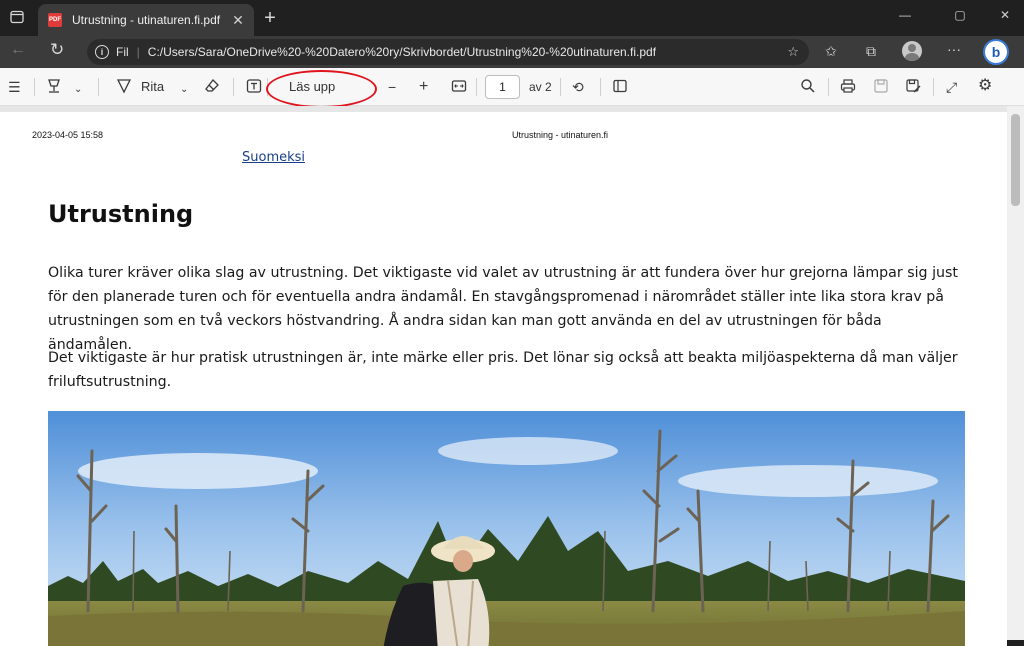 The width and height of the screenshot is (1024, 646). What do you see at coordinates (960, 15) in the screenshot?
I see `maximize-icon: ▢` at bounding box center [960, 15].